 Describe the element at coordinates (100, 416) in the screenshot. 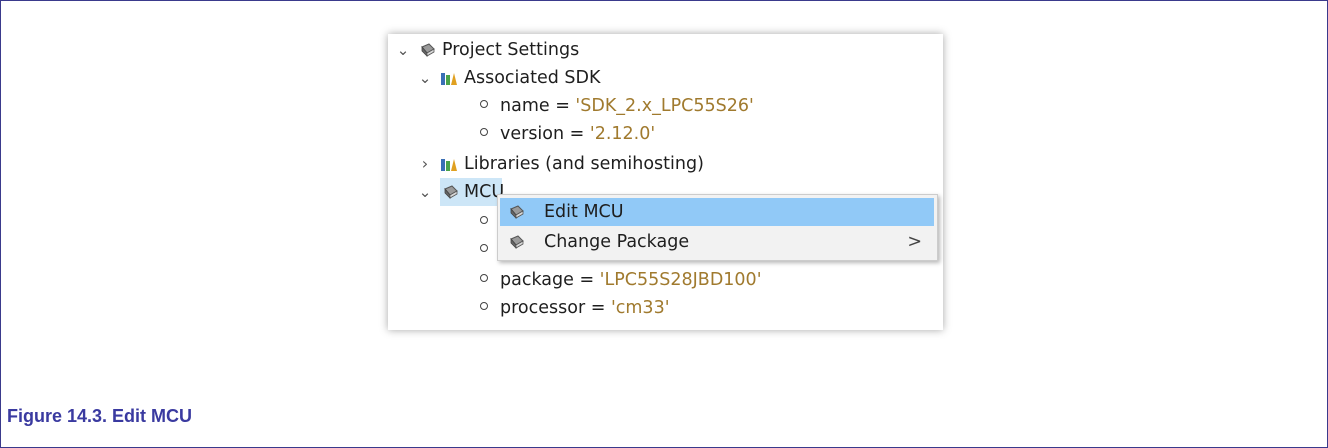

I see `figure-caption: Figure 14.3. Edit MCU` at that location.